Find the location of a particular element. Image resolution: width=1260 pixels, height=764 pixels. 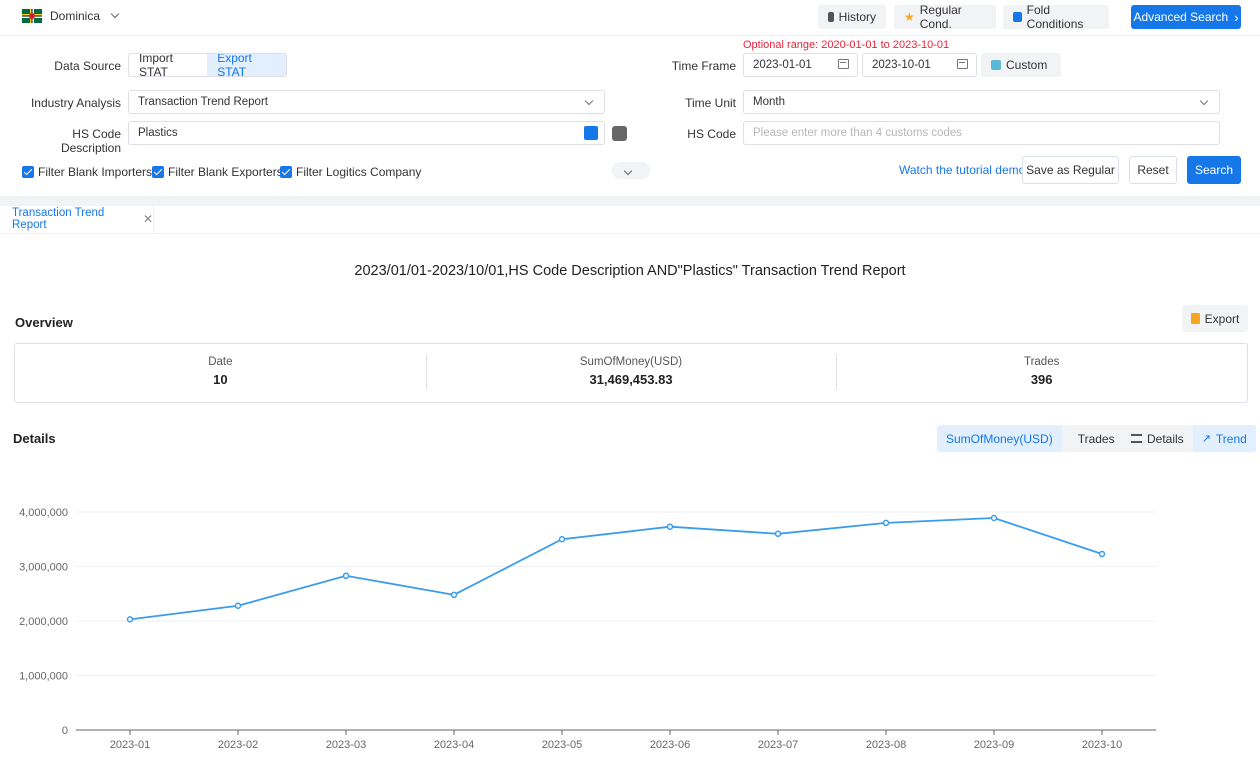

reset-button: Reset is located at coordinates (1153, 170).